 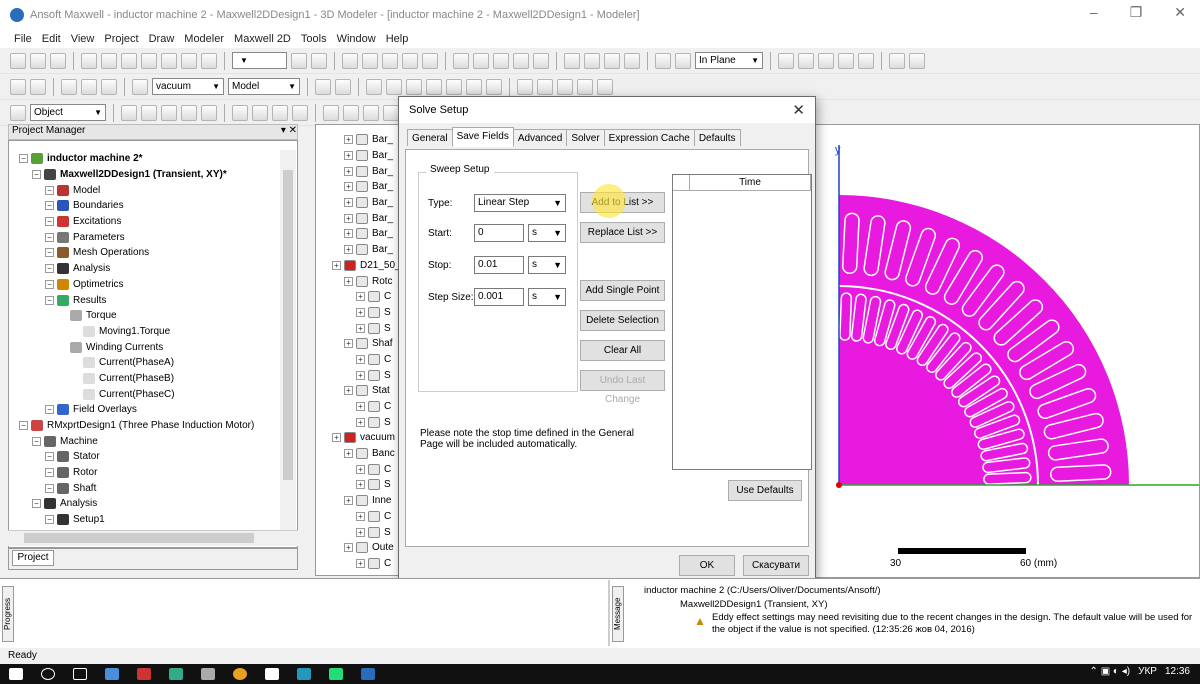 I want to click on project-tree-item: Torque, so click(x=153, y=316).